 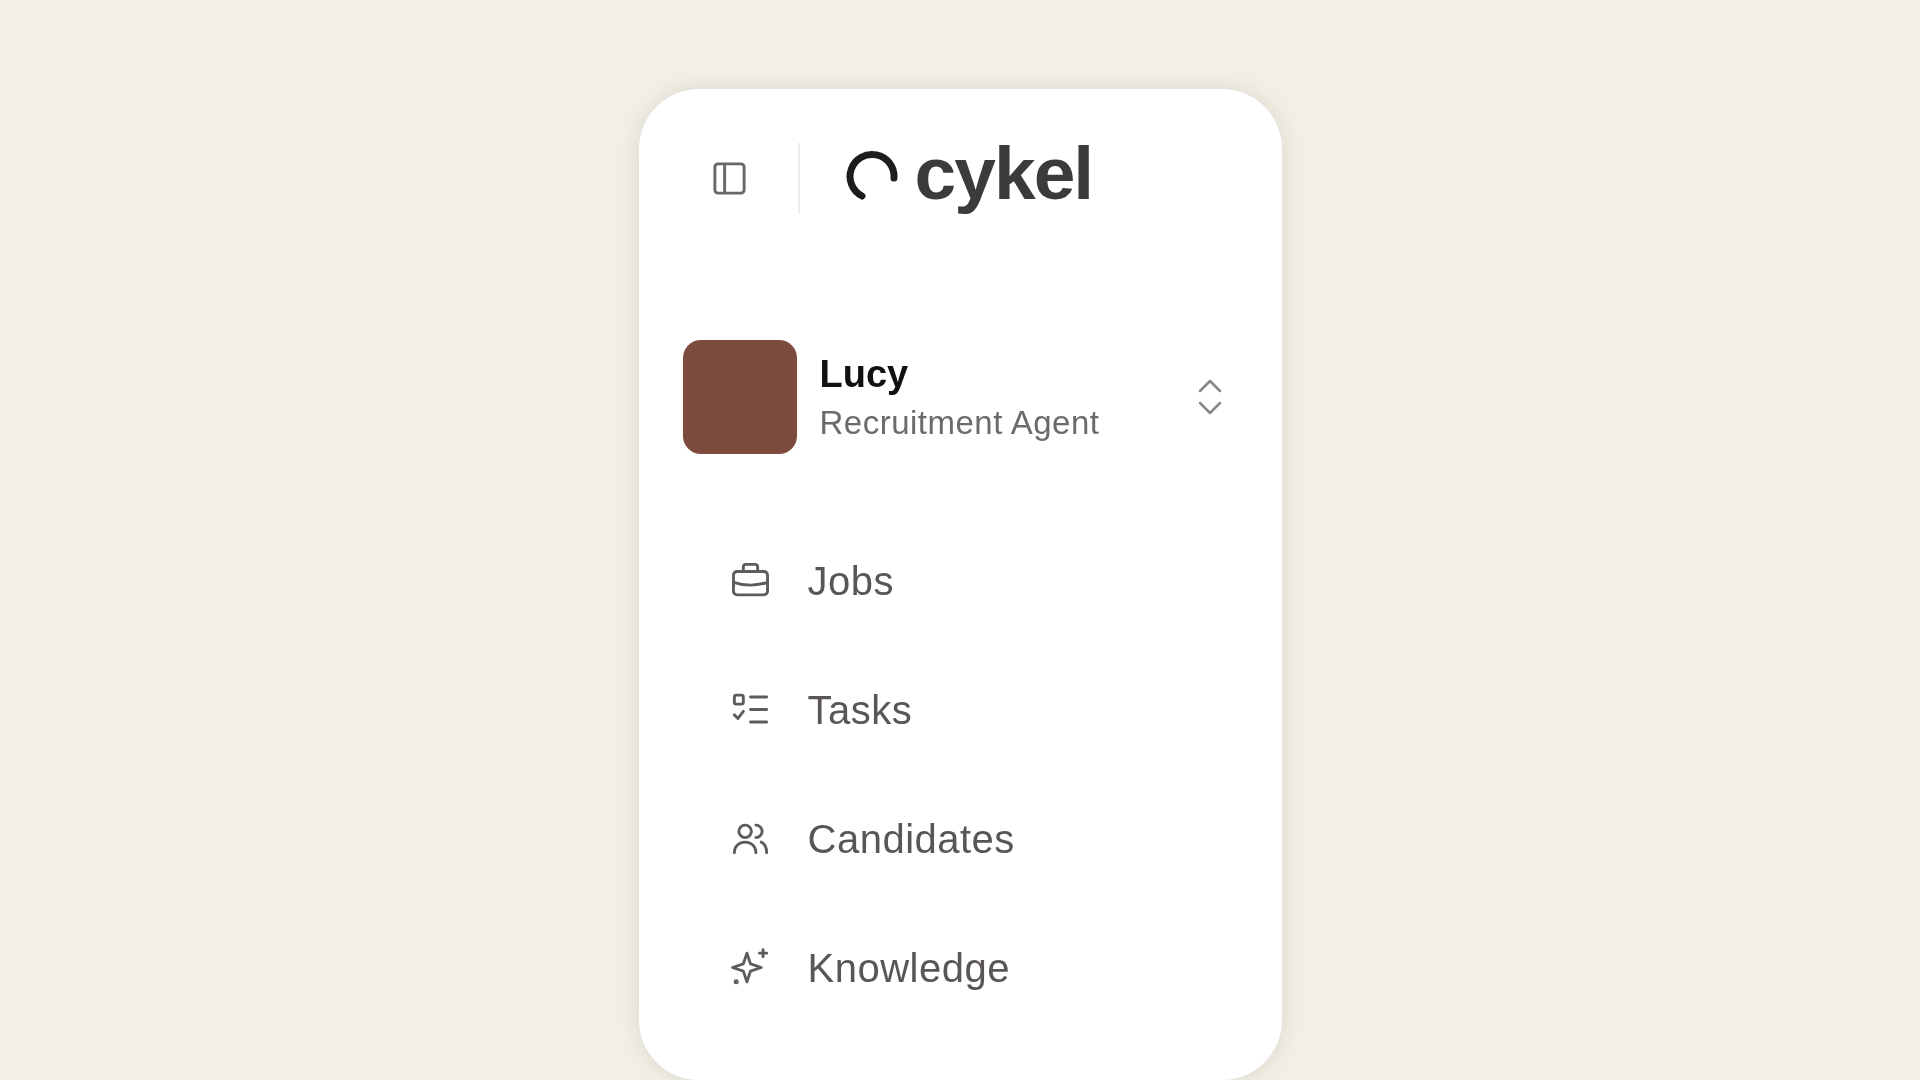 I want to click on nav-item: Knowledge, so click(x=960, y=967).